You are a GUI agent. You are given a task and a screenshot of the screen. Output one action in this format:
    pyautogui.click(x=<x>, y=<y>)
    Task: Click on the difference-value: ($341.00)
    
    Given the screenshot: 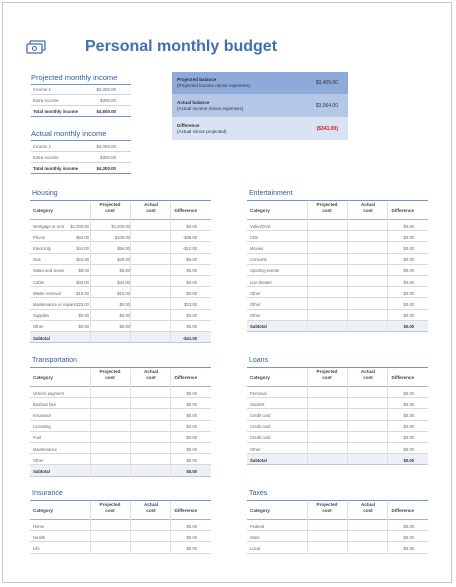 What is the action you would take?
    pyautogui.click(x=327, y=129)
    